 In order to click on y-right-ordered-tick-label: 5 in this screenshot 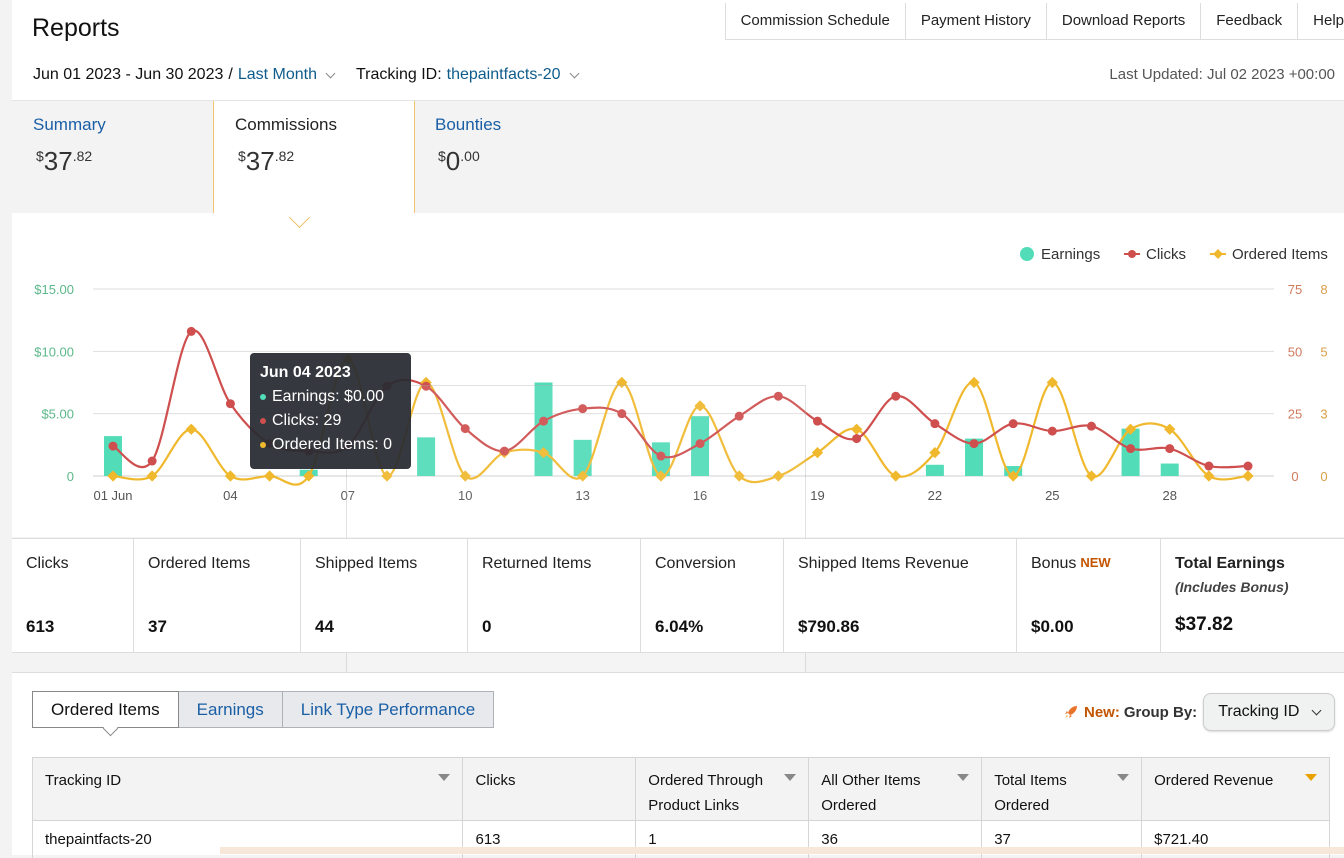, I will do `click(1323, 351)`.